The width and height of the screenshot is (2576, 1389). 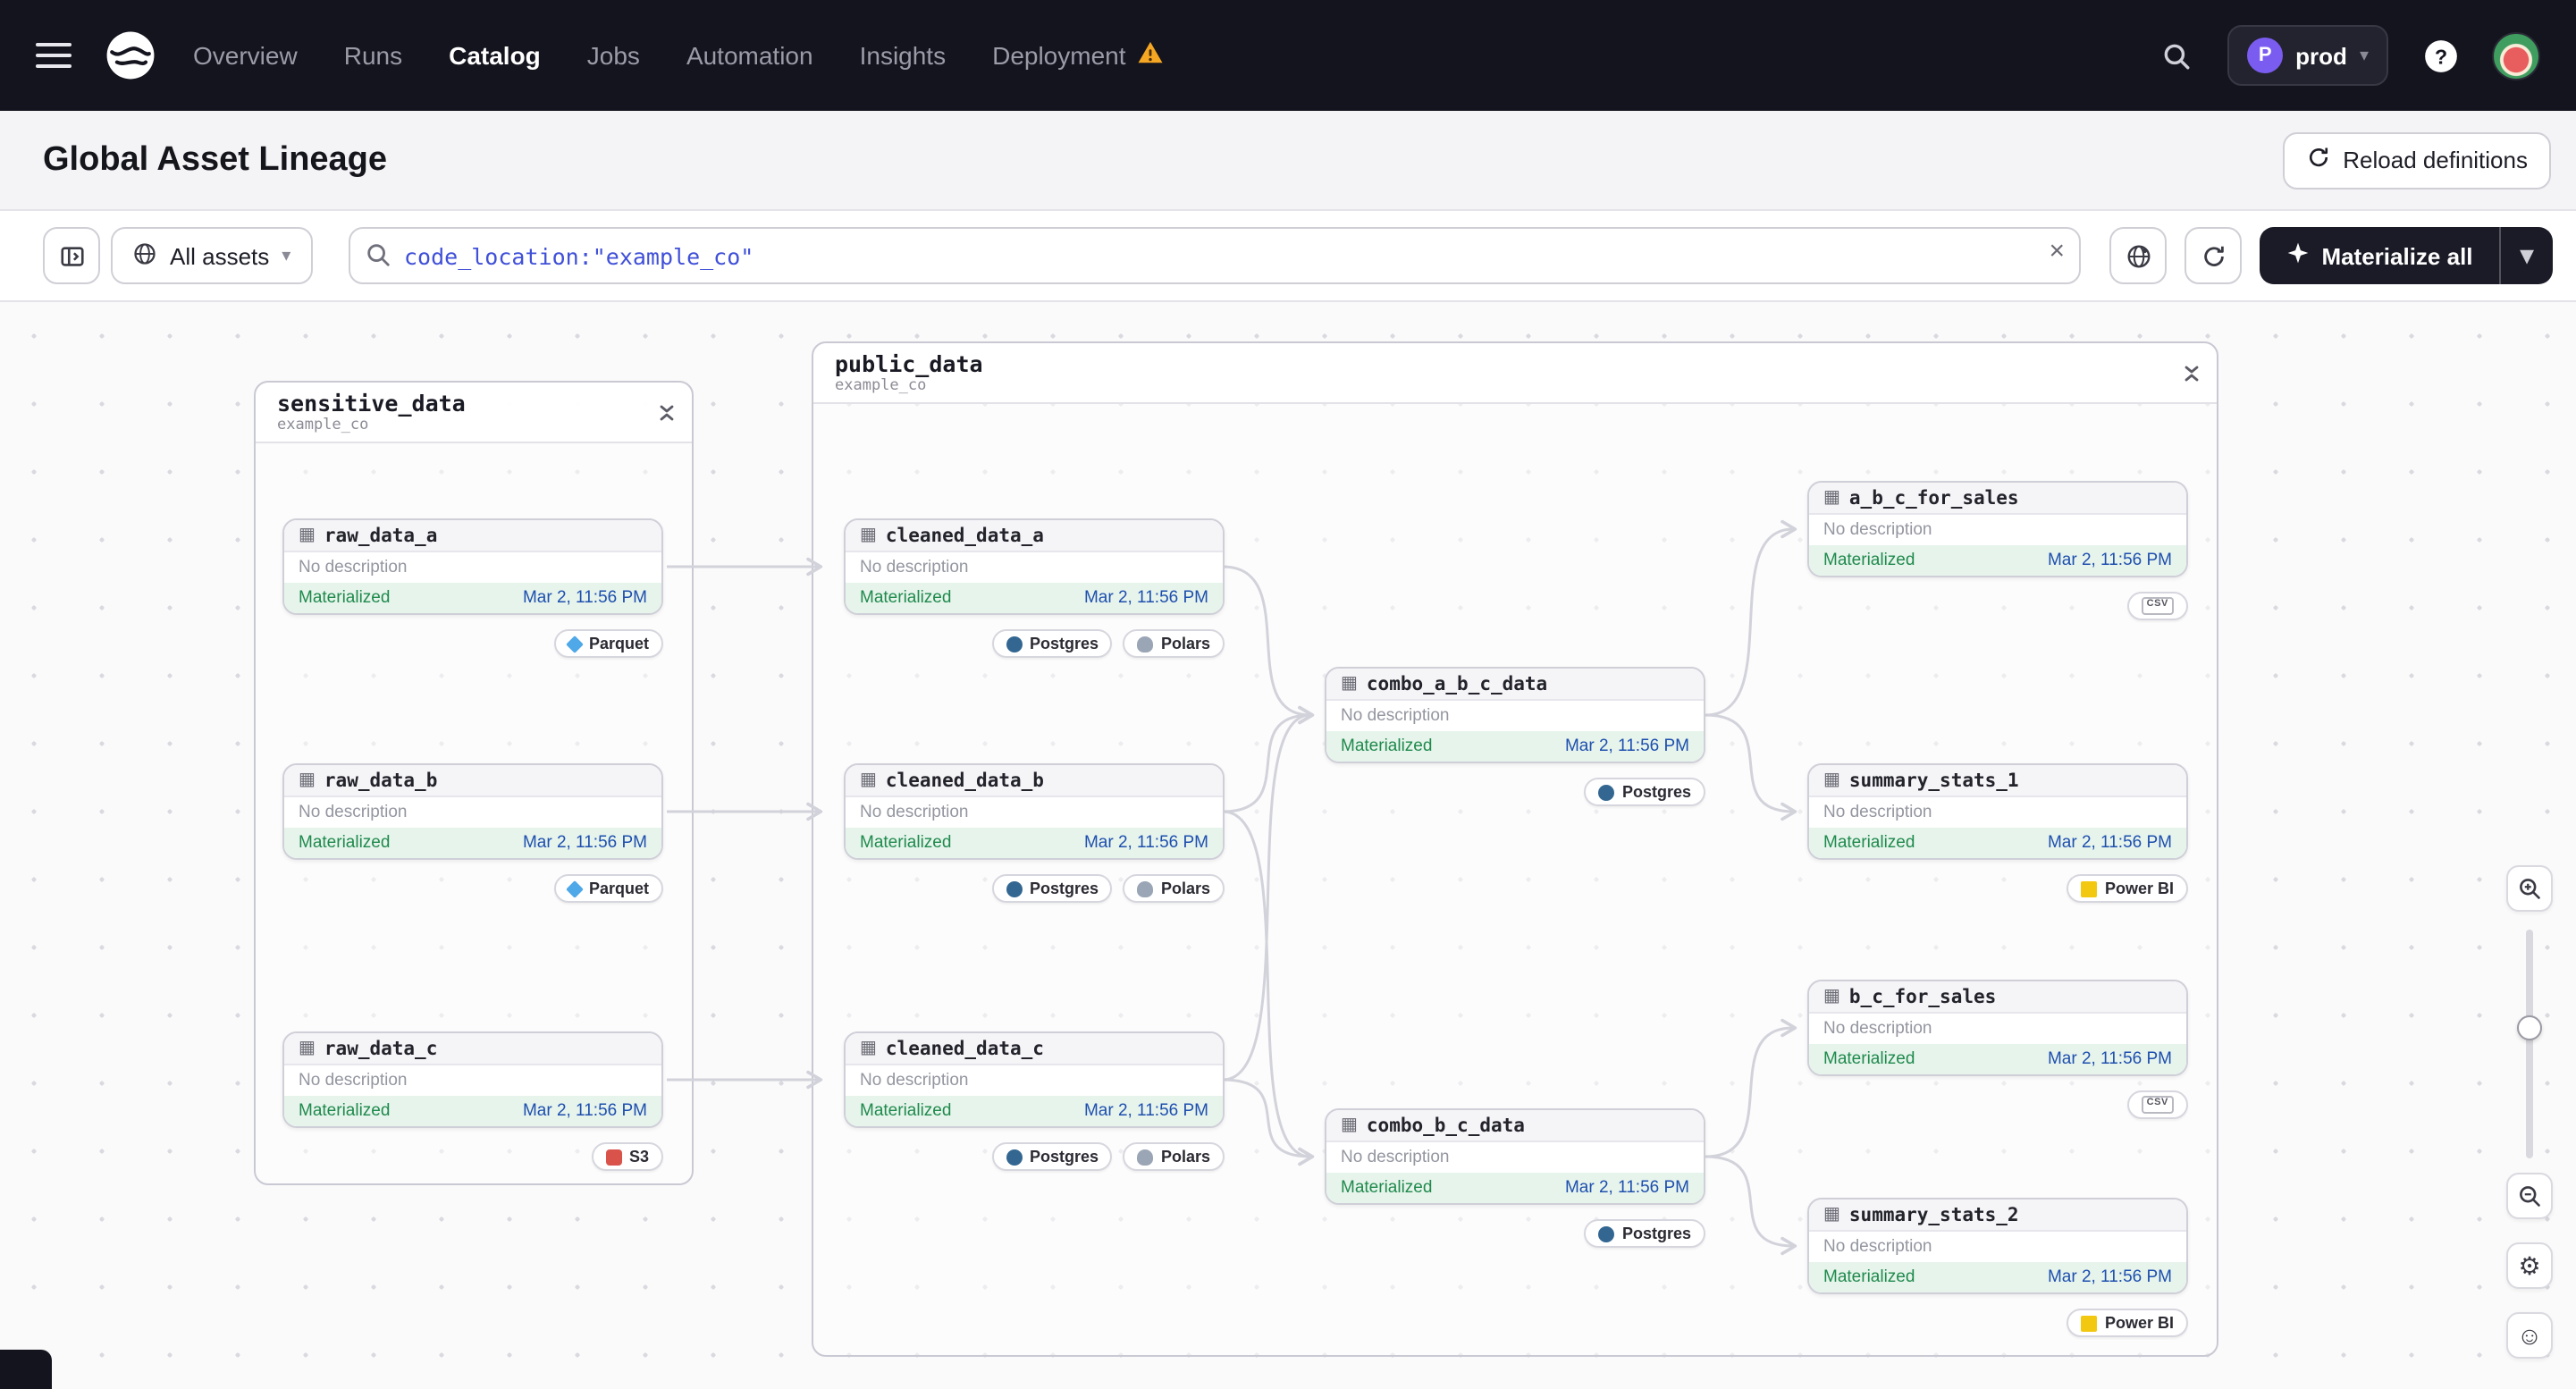 I want to click on settings-gear-button: ⚙, so click(x=2529, y=1265).